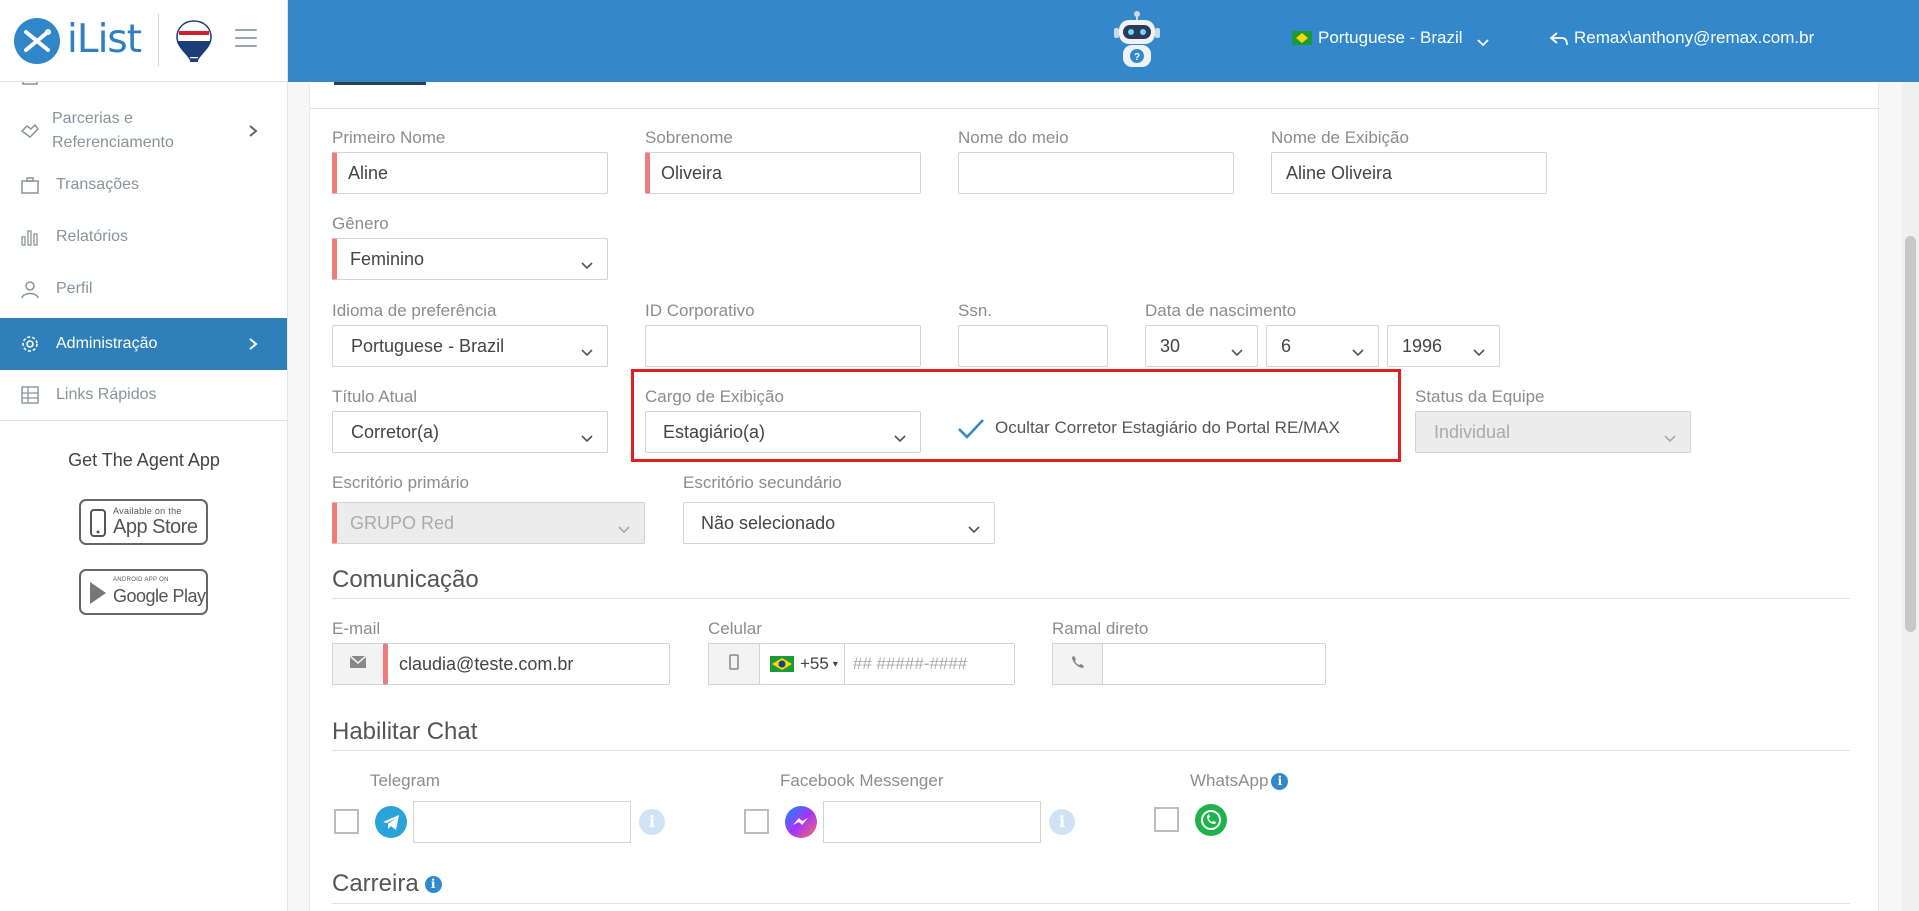 The image size is (1919, 911). Describe the element at coordinates (1322, 346) in the screenshot. I see `birth-month-select: 6` at that location.